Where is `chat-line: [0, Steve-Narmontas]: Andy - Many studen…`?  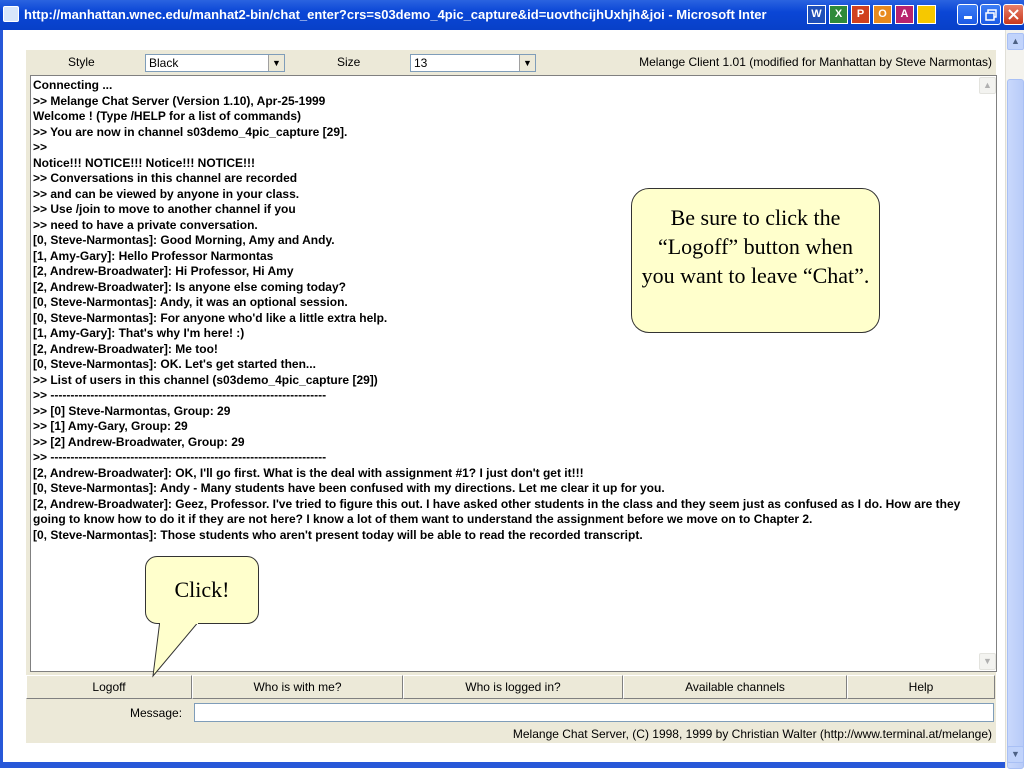 chat-line: [0, Steve-Narmontas]: Andy - Many studen… is located at coordinates (349, 488).